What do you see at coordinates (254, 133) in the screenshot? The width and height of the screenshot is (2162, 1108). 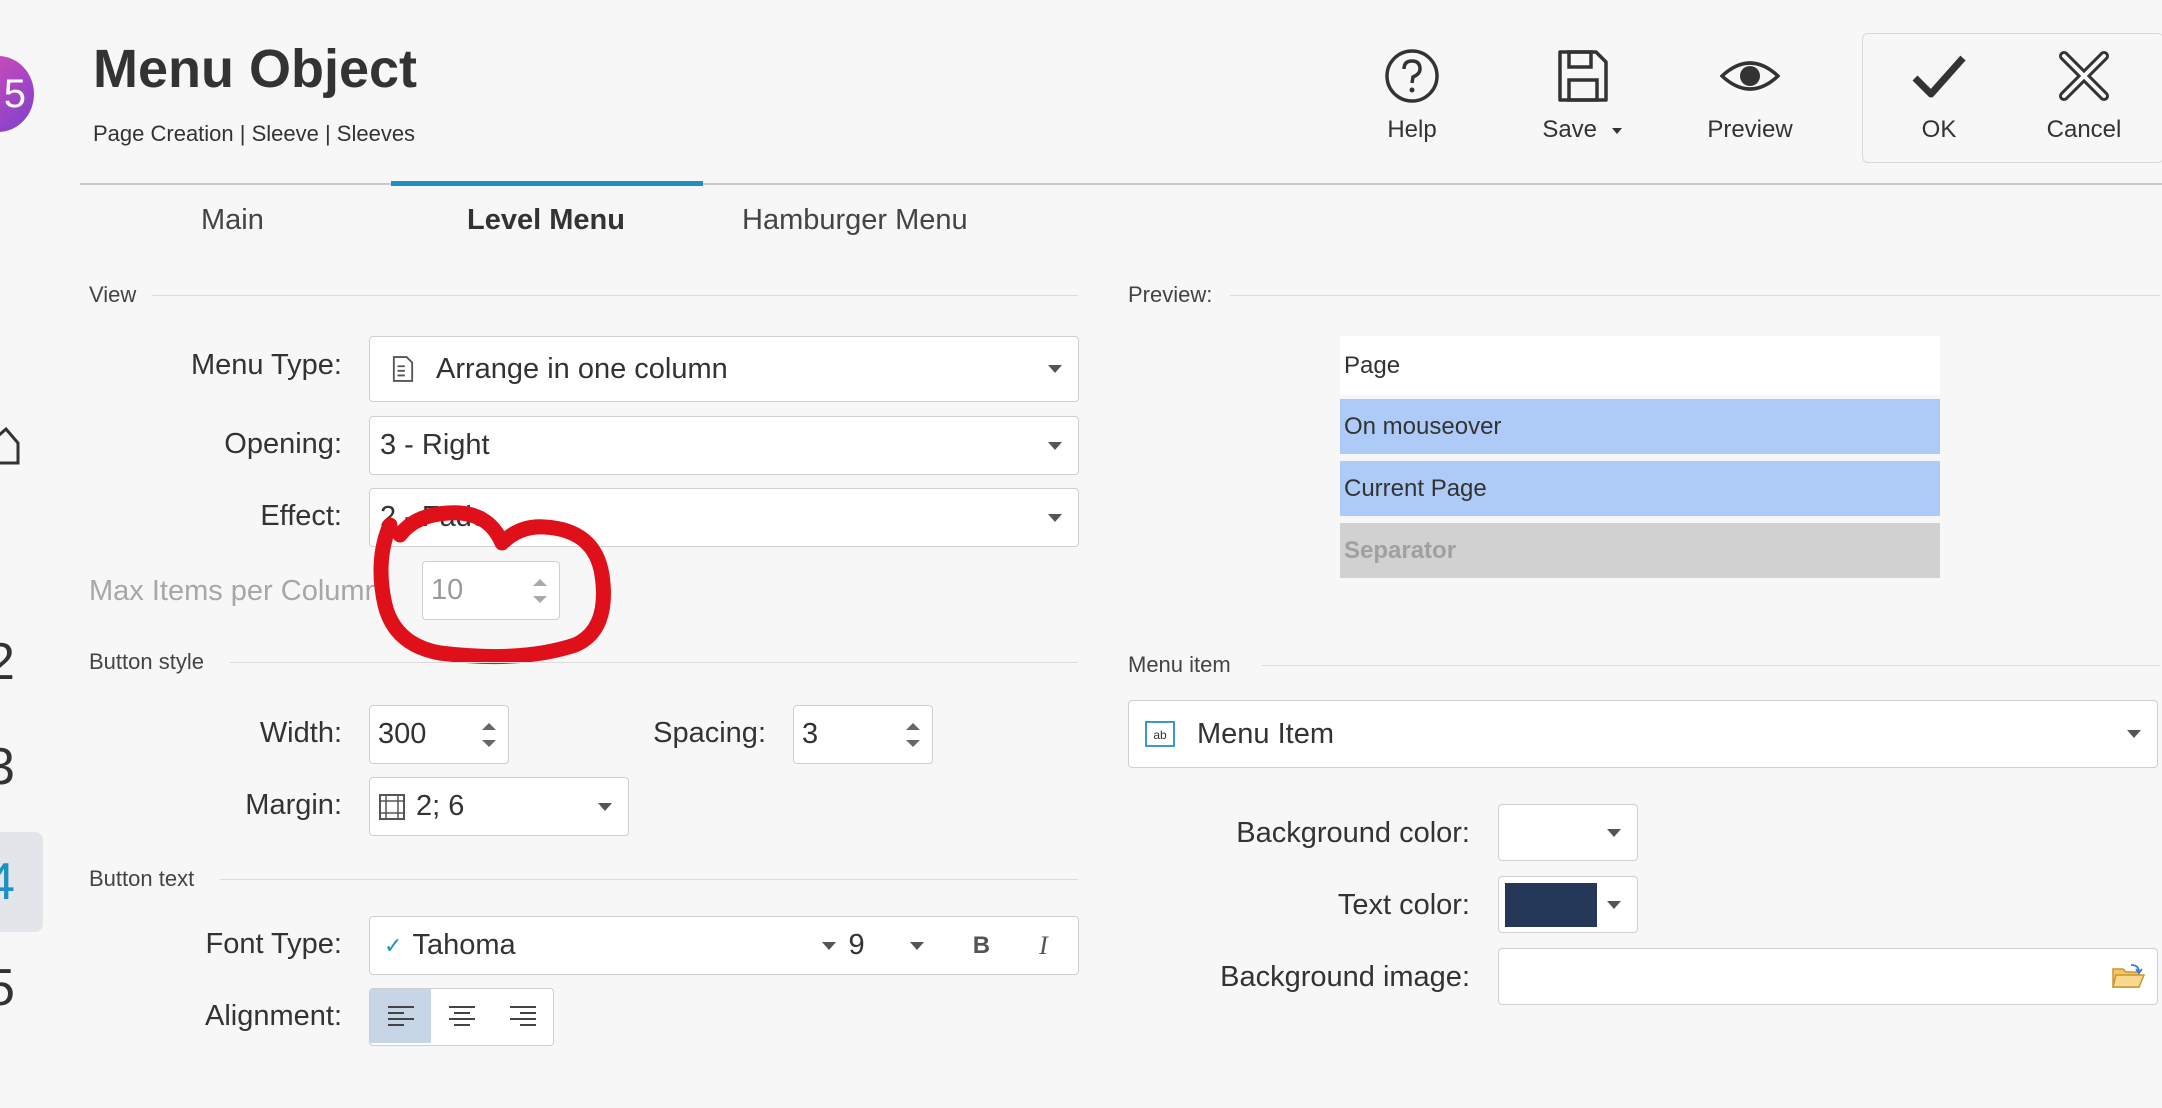 I see `breadcrumb: Page Creation | Sleeve | Sleeves` at bounding box center [254, 133].